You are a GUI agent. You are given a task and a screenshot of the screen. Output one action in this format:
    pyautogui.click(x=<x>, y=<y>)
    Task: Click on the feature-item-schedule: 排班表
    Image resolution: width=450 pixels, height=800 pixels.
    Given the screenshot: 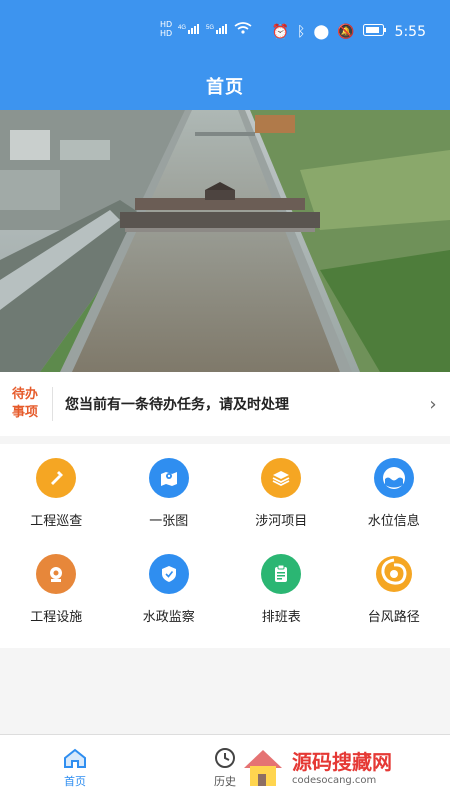 What is the action you would take?
    pyautogui.click(x=281, y=598)
    